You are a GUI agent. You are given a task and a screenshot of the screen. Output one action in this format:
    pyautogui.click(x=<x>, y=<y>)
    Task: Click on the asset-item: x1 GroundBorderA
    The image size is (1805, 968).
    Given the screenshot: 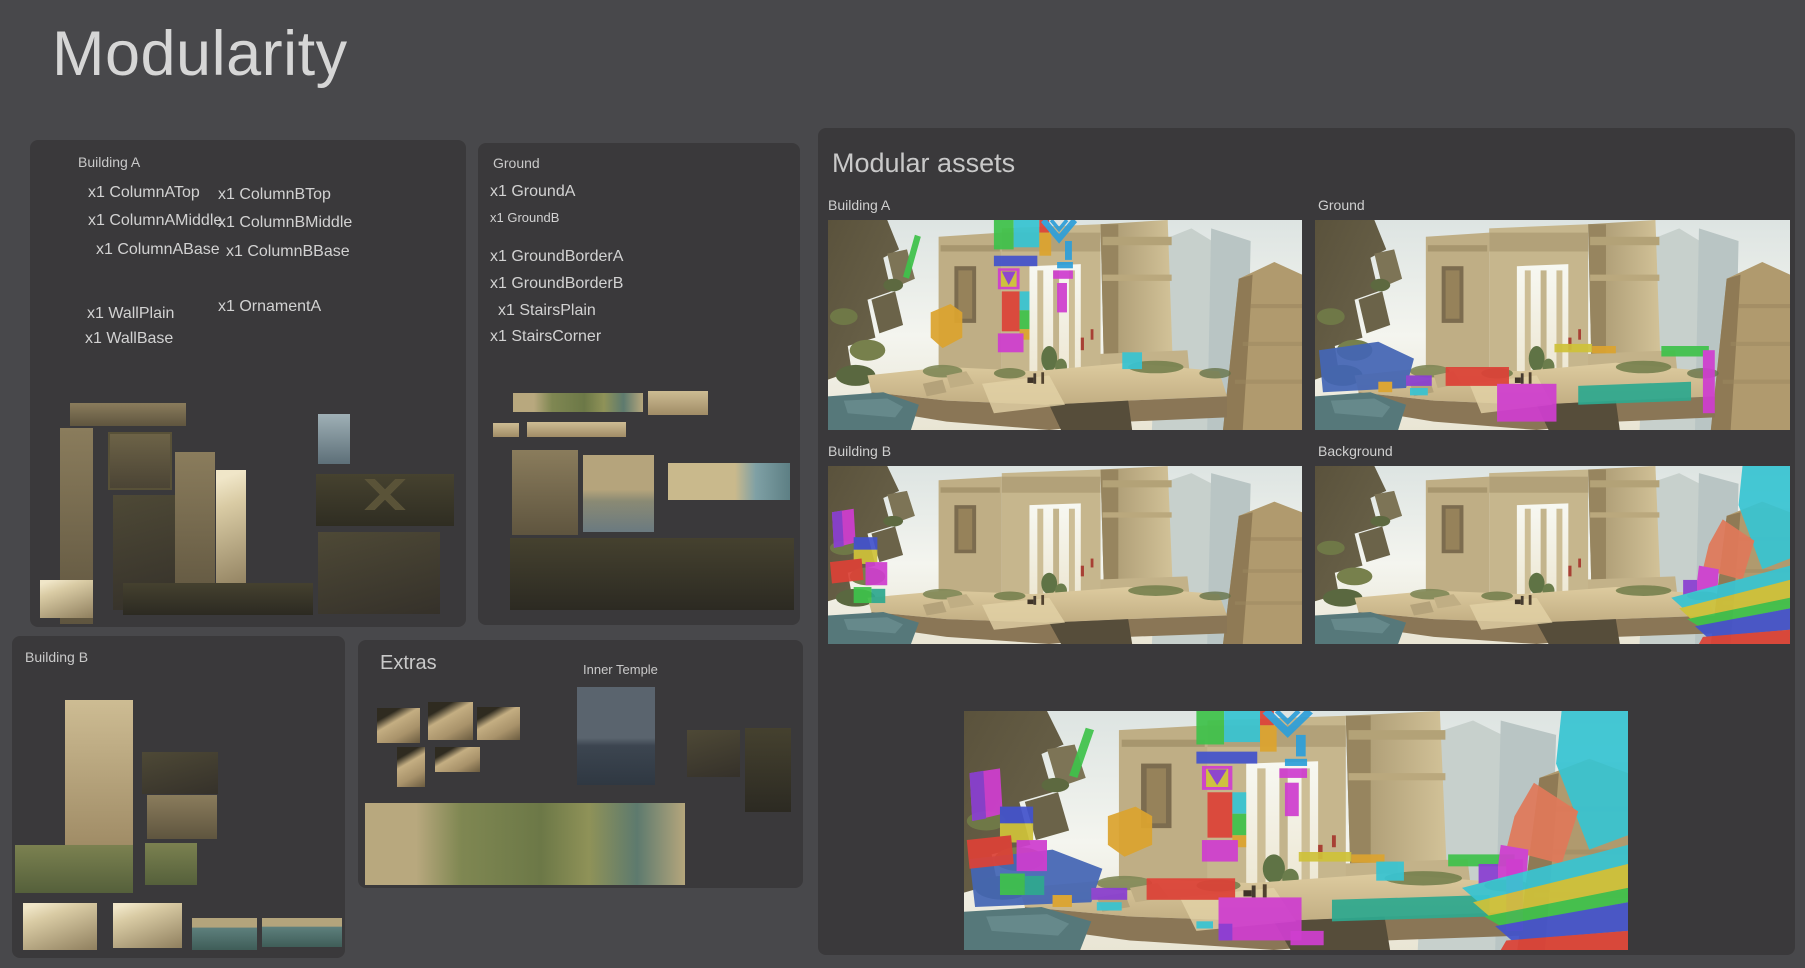 What is the action you would take?
    pyautogui.click(x=557, y=256)
    